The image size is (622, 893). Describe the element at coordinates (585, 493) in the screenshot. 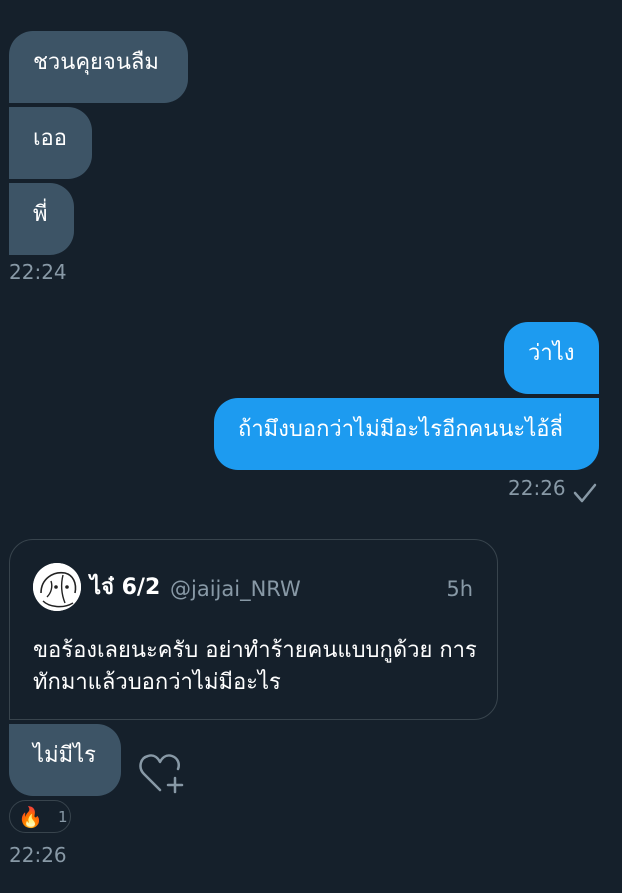

I see `checkmark-icon` at that location.